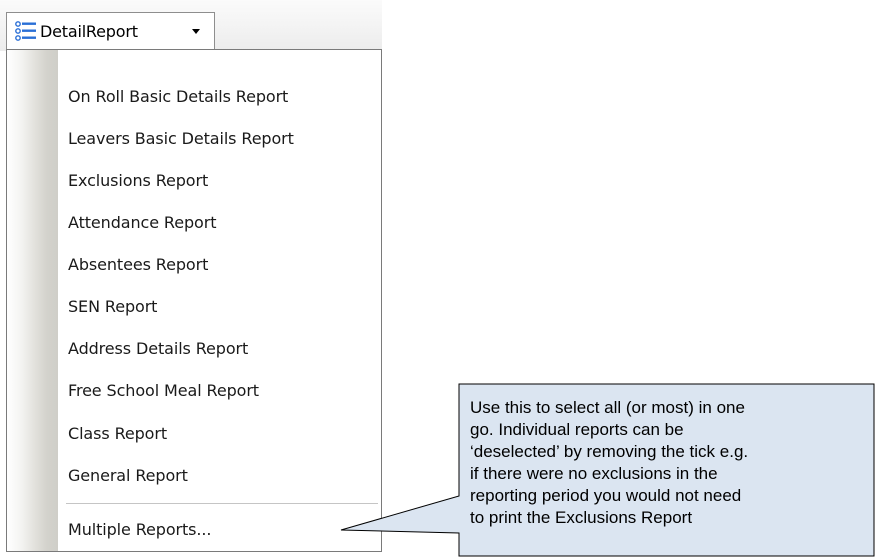 The height and width of the screenshot is (559, 879). What do you see at coordinates (607, 407) in the screenshot?
I see `callout-line: Use this to select all (or most) in one` at bounding box center [607, 407].